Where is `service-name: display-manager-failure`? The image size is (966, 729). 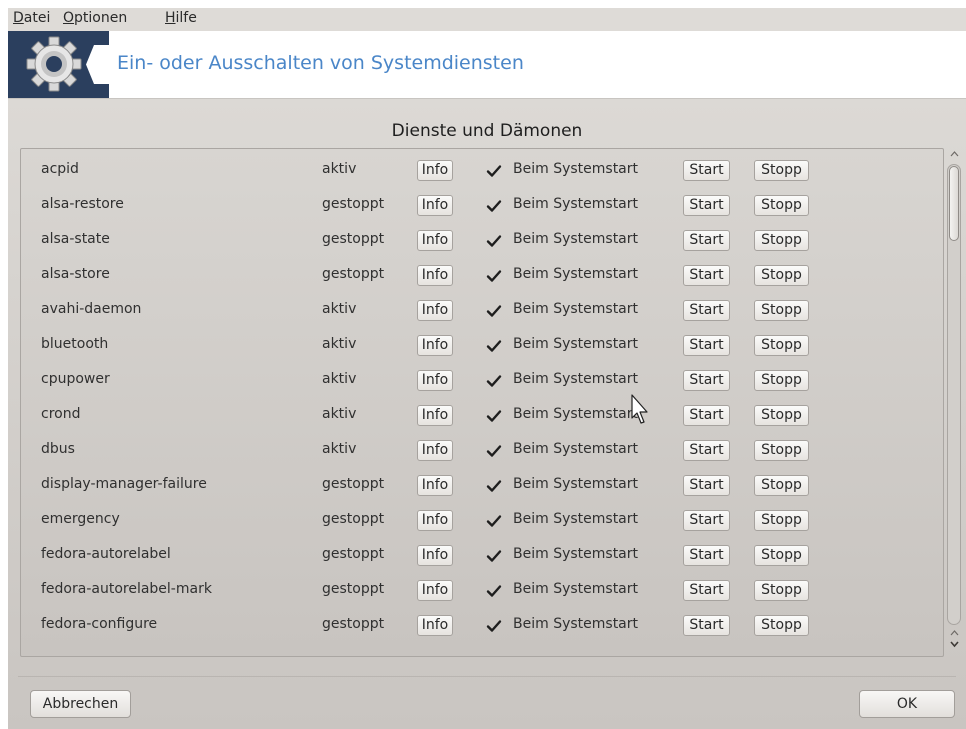 service-name: display-manager-failure is located at coordinates (124, 484).